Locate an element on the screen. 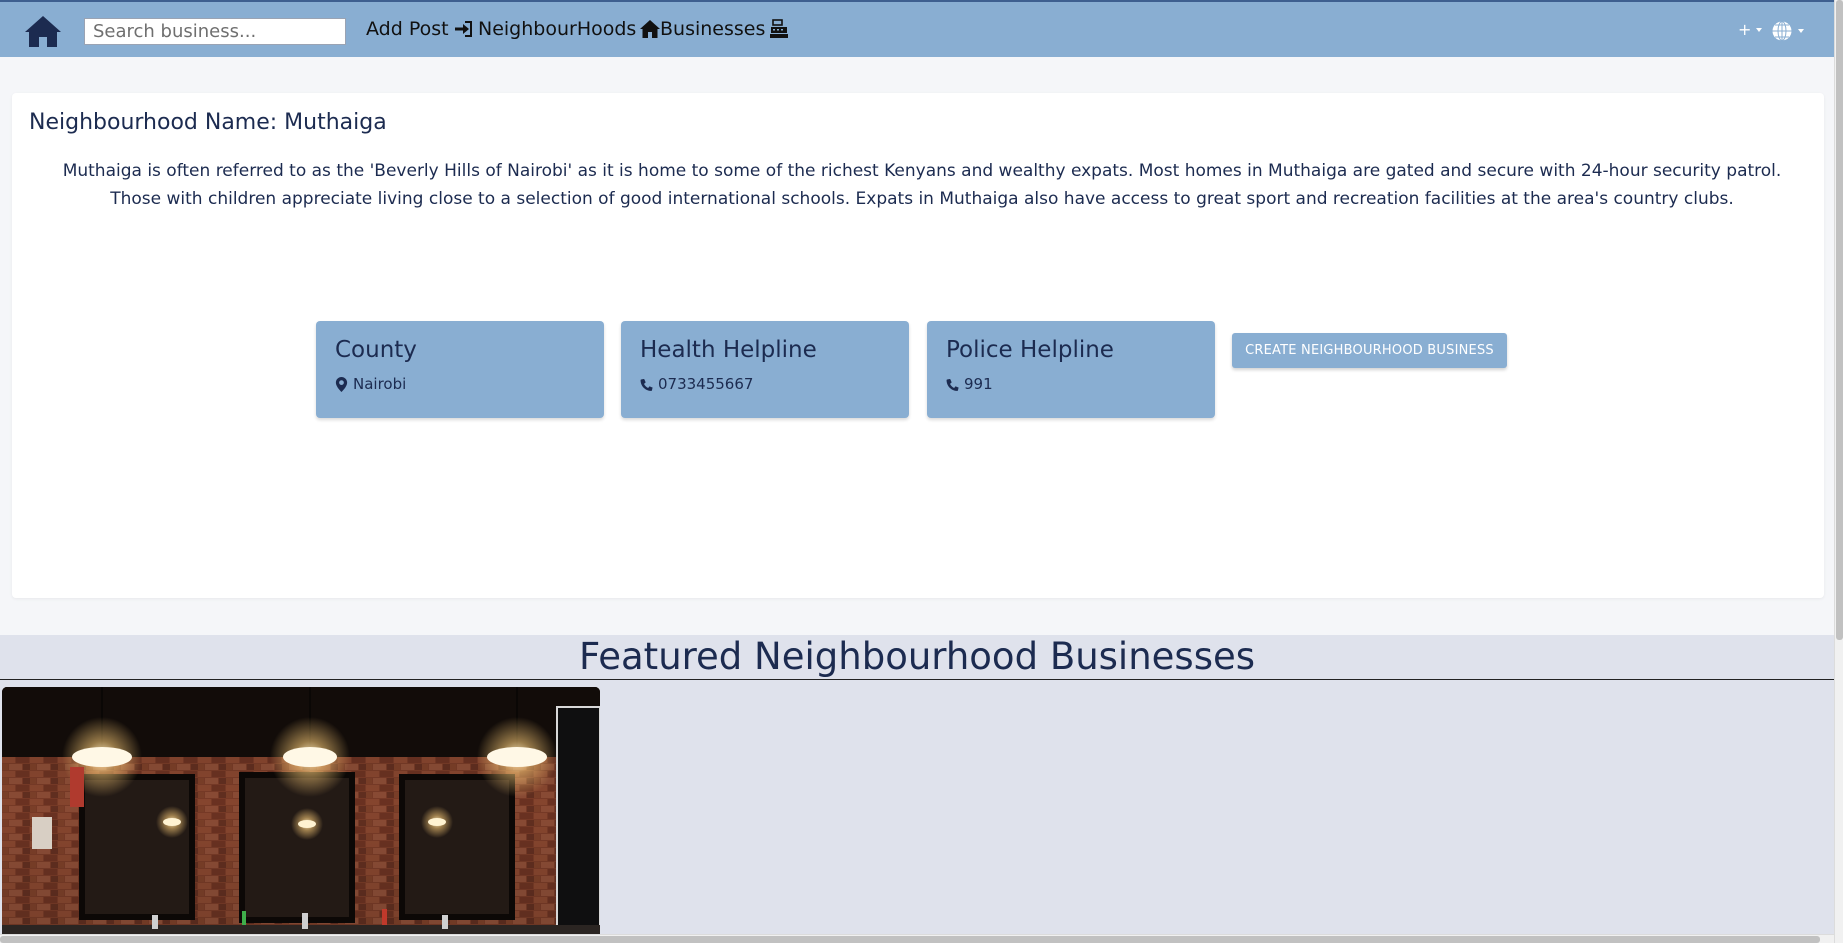 Image resolution: width=1843 pixels, height=943 pixels. police-helpline-value-row: 991 is located at coordinates (969, 384).